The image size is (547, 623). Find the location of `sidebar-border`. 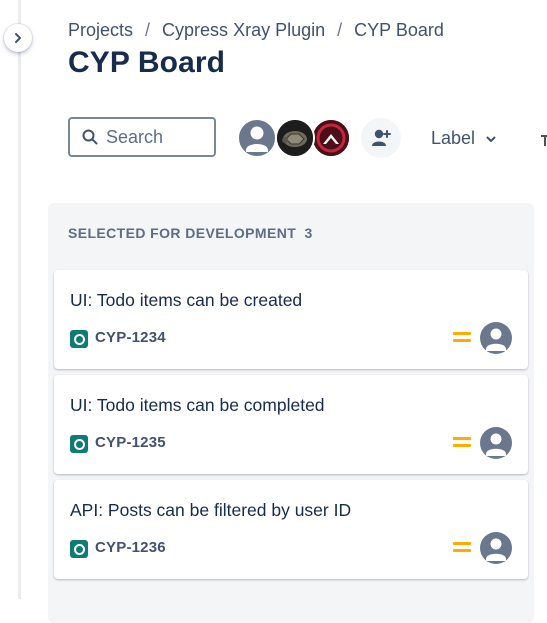

sidebar-border is located at coordinates (19, 299).